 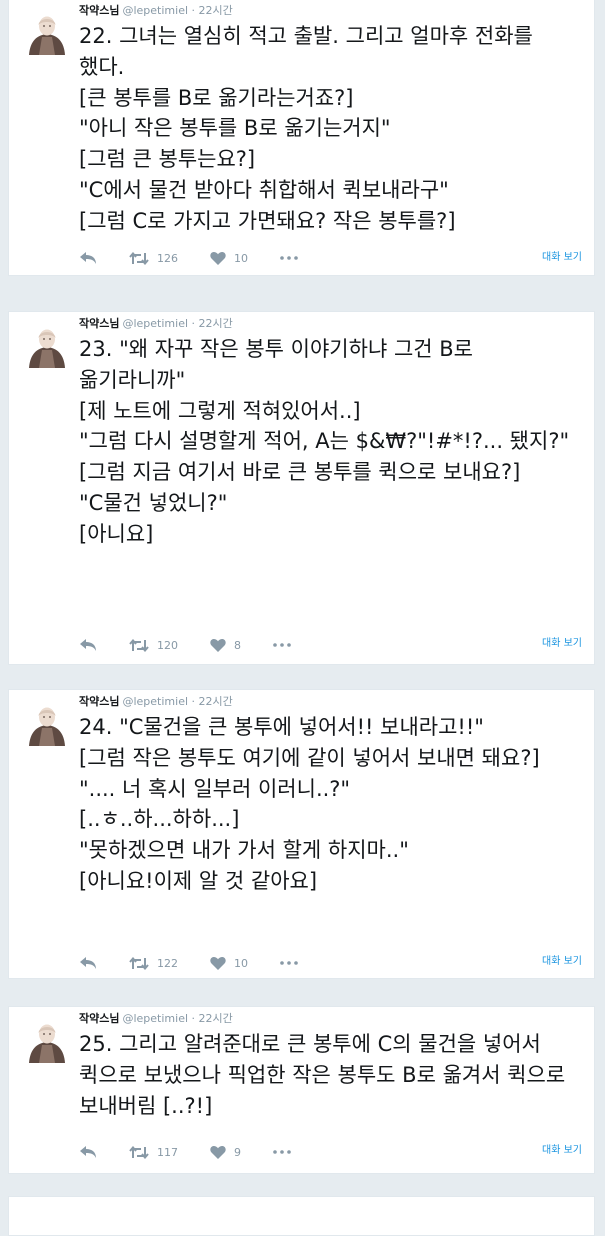 I want to click on tweet-actions: 122 10, so click(x=204, y=963).